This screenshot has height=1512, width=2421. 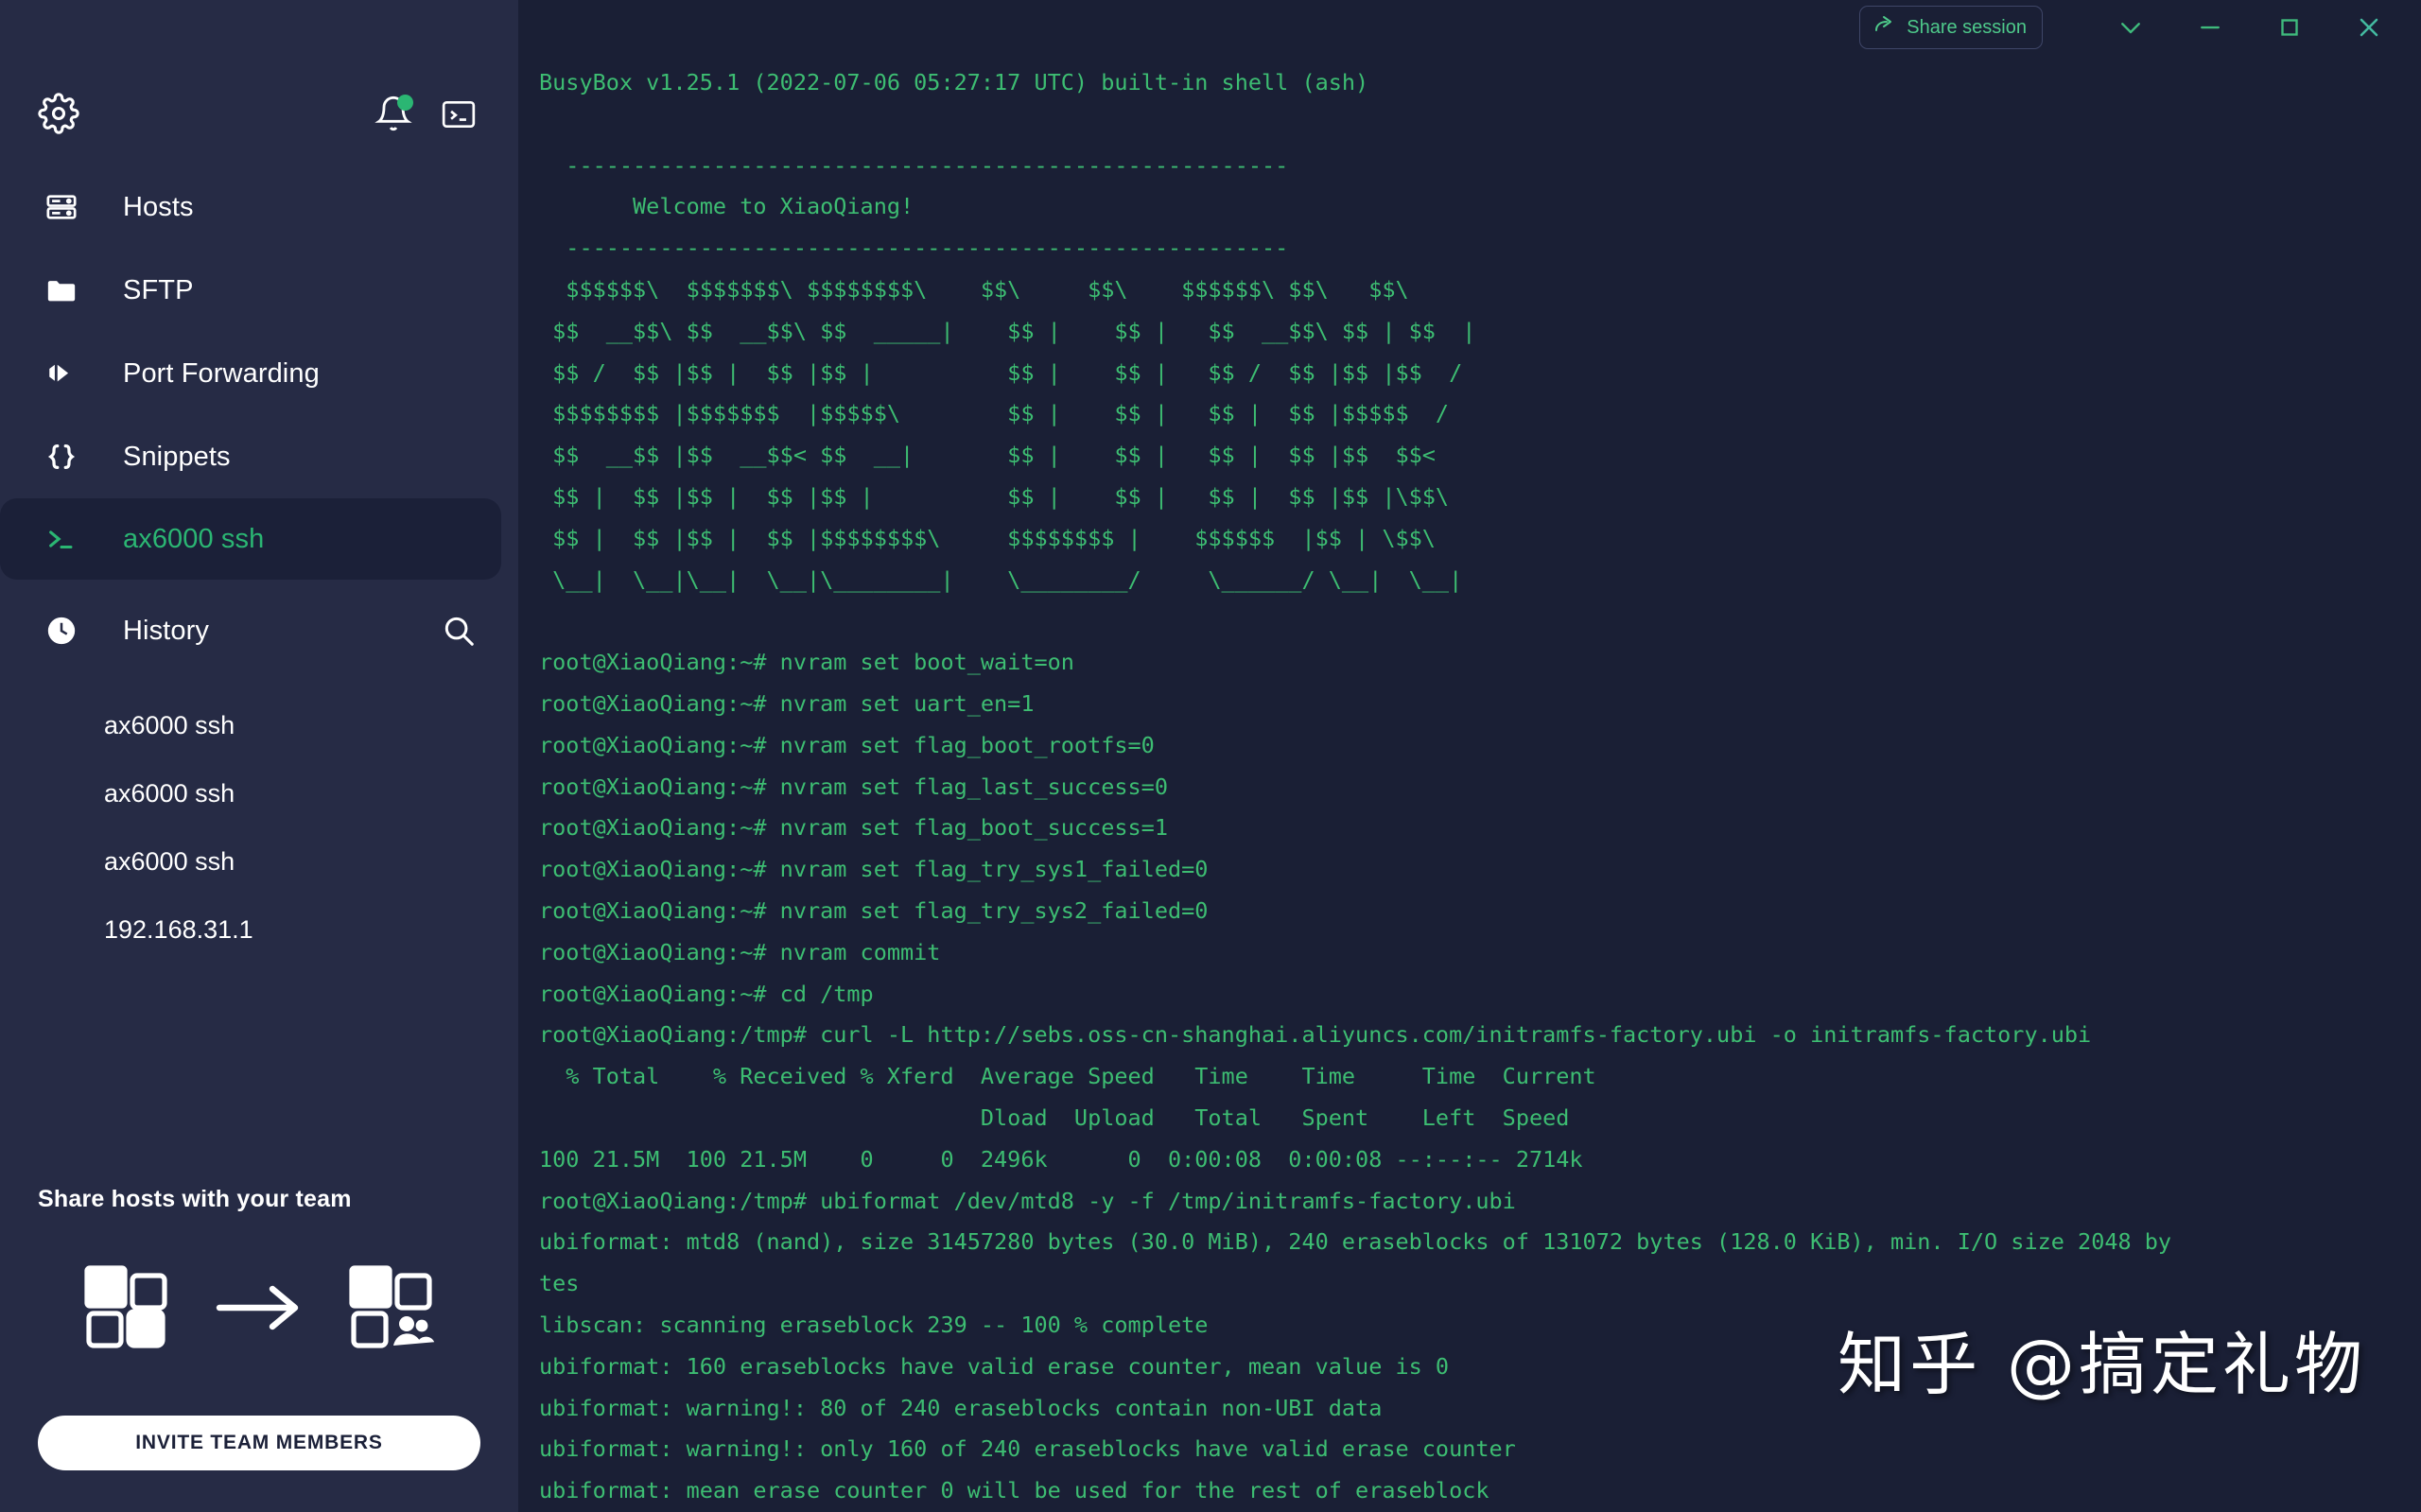 What do you see at coordinates (166, 630) in the screenshot?
I see `history-label: History` at bounding box center [166, 630].